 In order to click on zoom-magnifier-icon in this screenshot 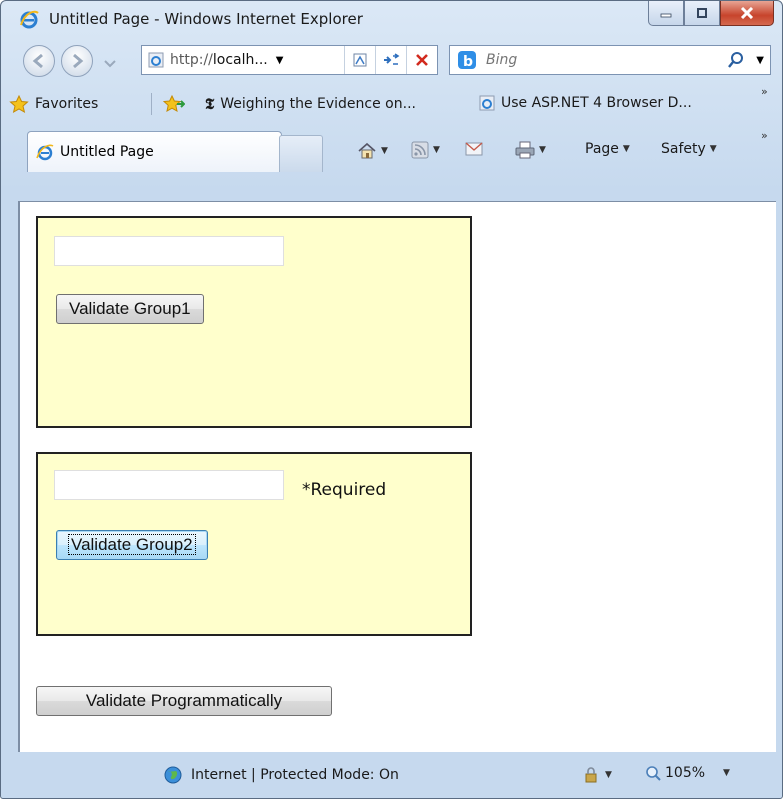, I will do `click(653, 773)`.